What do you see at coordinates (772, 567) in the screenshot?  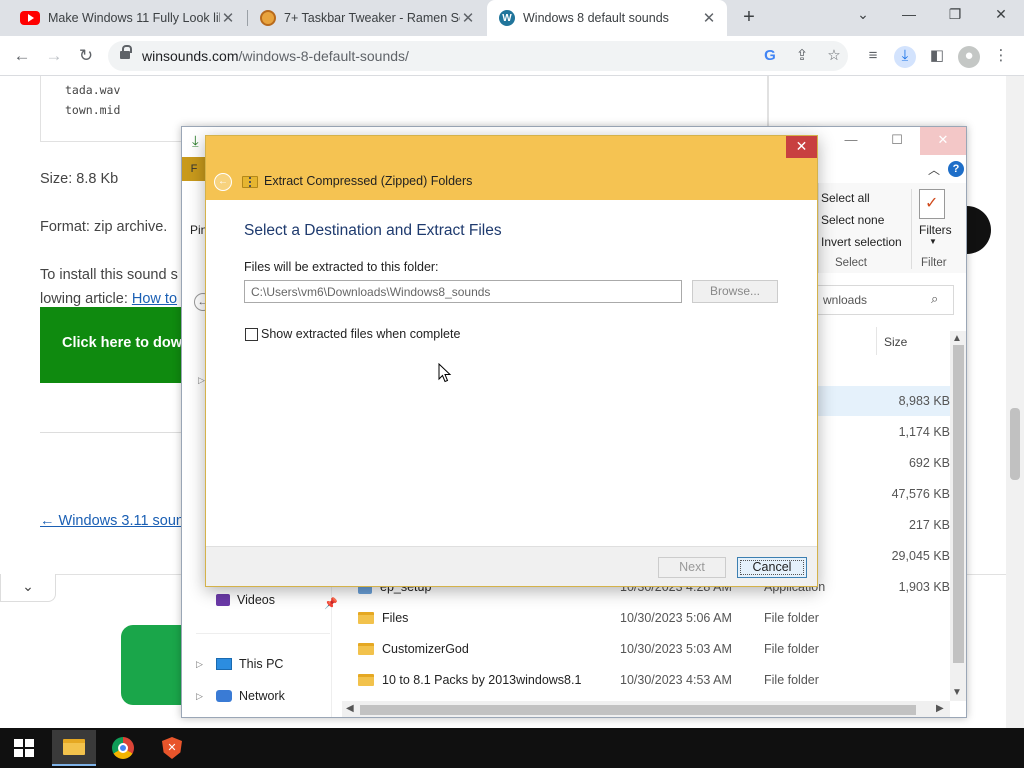 I see `cancel-button: Cancel` at bounding box center [772, 567].